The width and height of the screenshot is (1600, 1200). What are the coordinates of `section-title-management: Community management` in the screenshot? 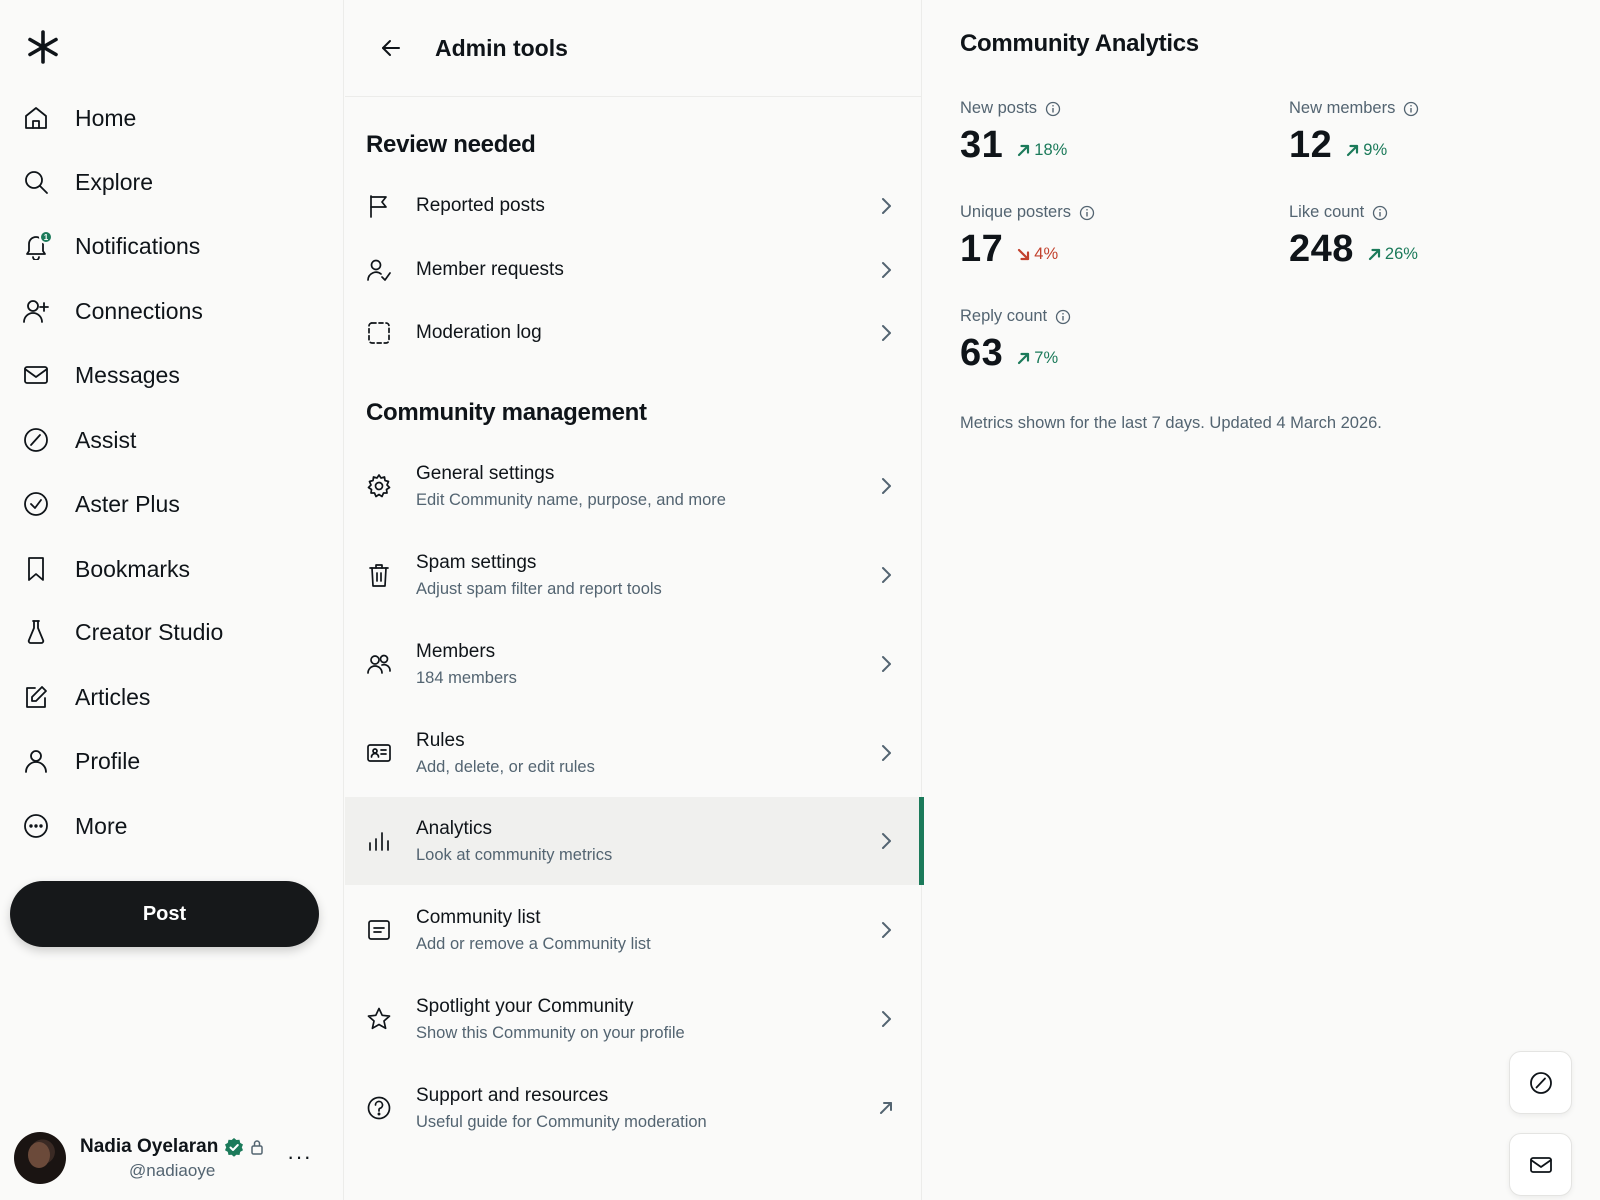 It's located at (506, 412).